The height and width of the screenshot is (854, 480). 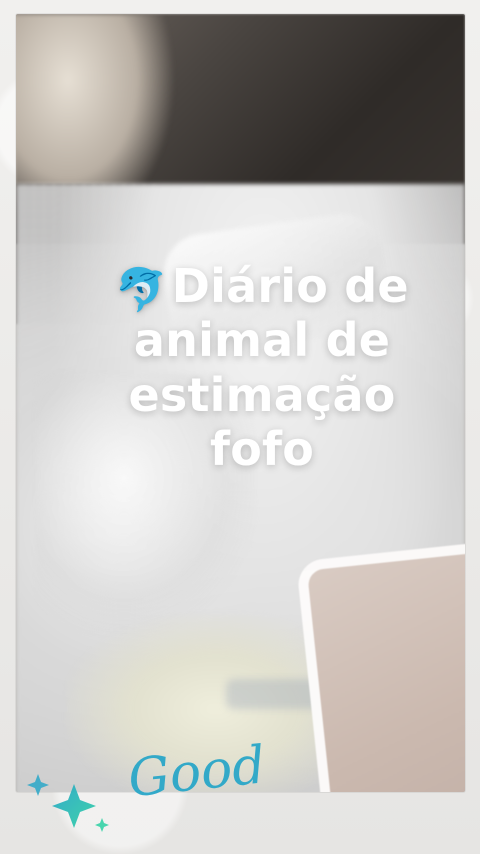 What do you see at coordinates (68, 803) in the screenshot?
I see `sparkles-icon` at bounding box center [68, 803].